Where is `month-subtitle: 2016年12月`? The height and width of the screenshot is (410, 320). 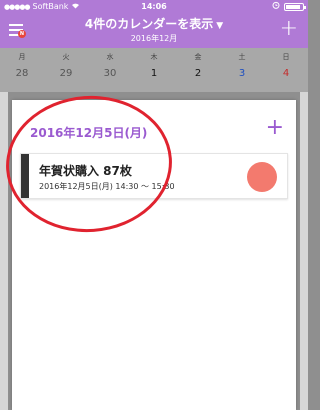 month-subtitle: 2016年12月 is located at coordinates (154, 38).